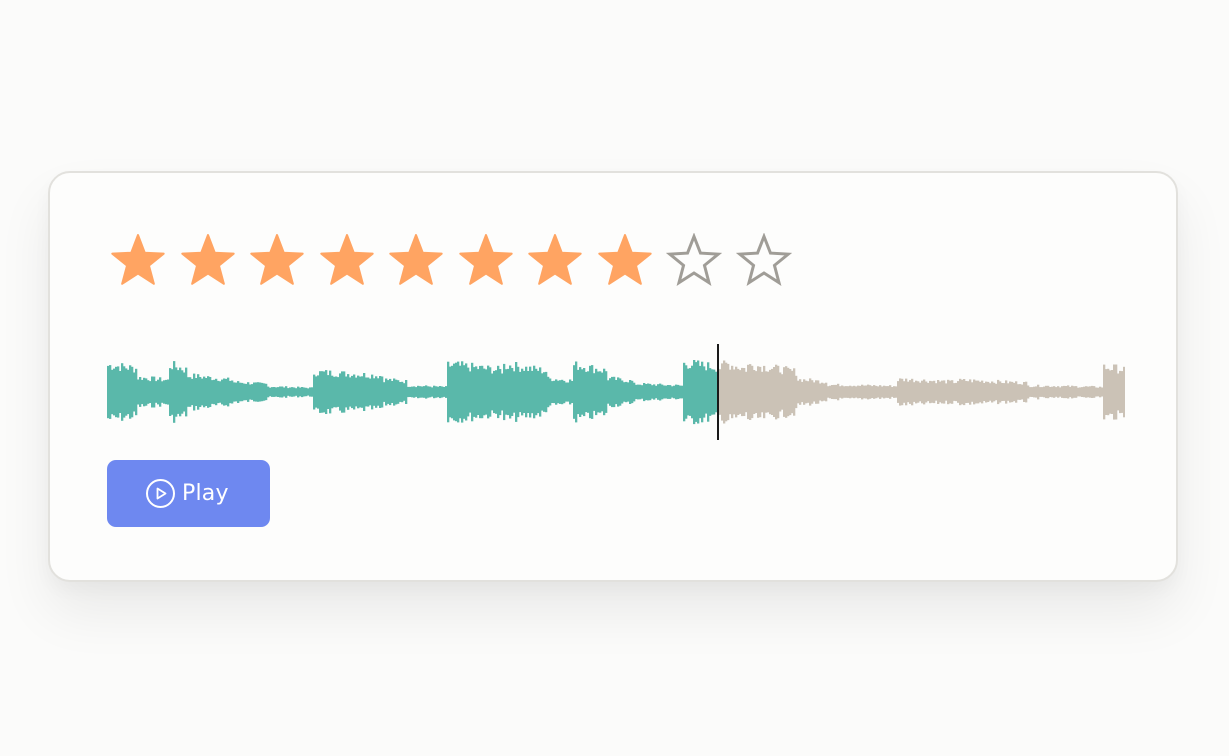 The image size is (1229, 756). Describe the element at coordinates (718, 392) in the screenshot. I see `playhead-cursor` at that location.